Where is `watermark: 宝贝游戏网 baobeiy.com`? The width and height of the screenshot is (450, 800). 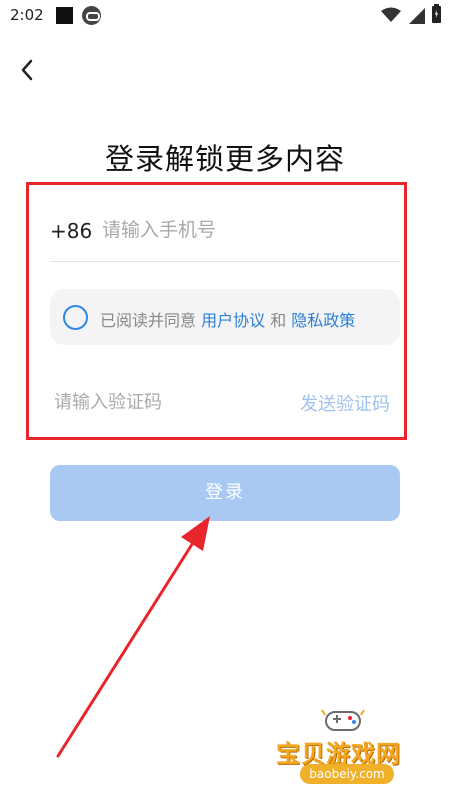 watermark: 宝贝游戏网 baobeiy.com is located at coordinates (350, 752).